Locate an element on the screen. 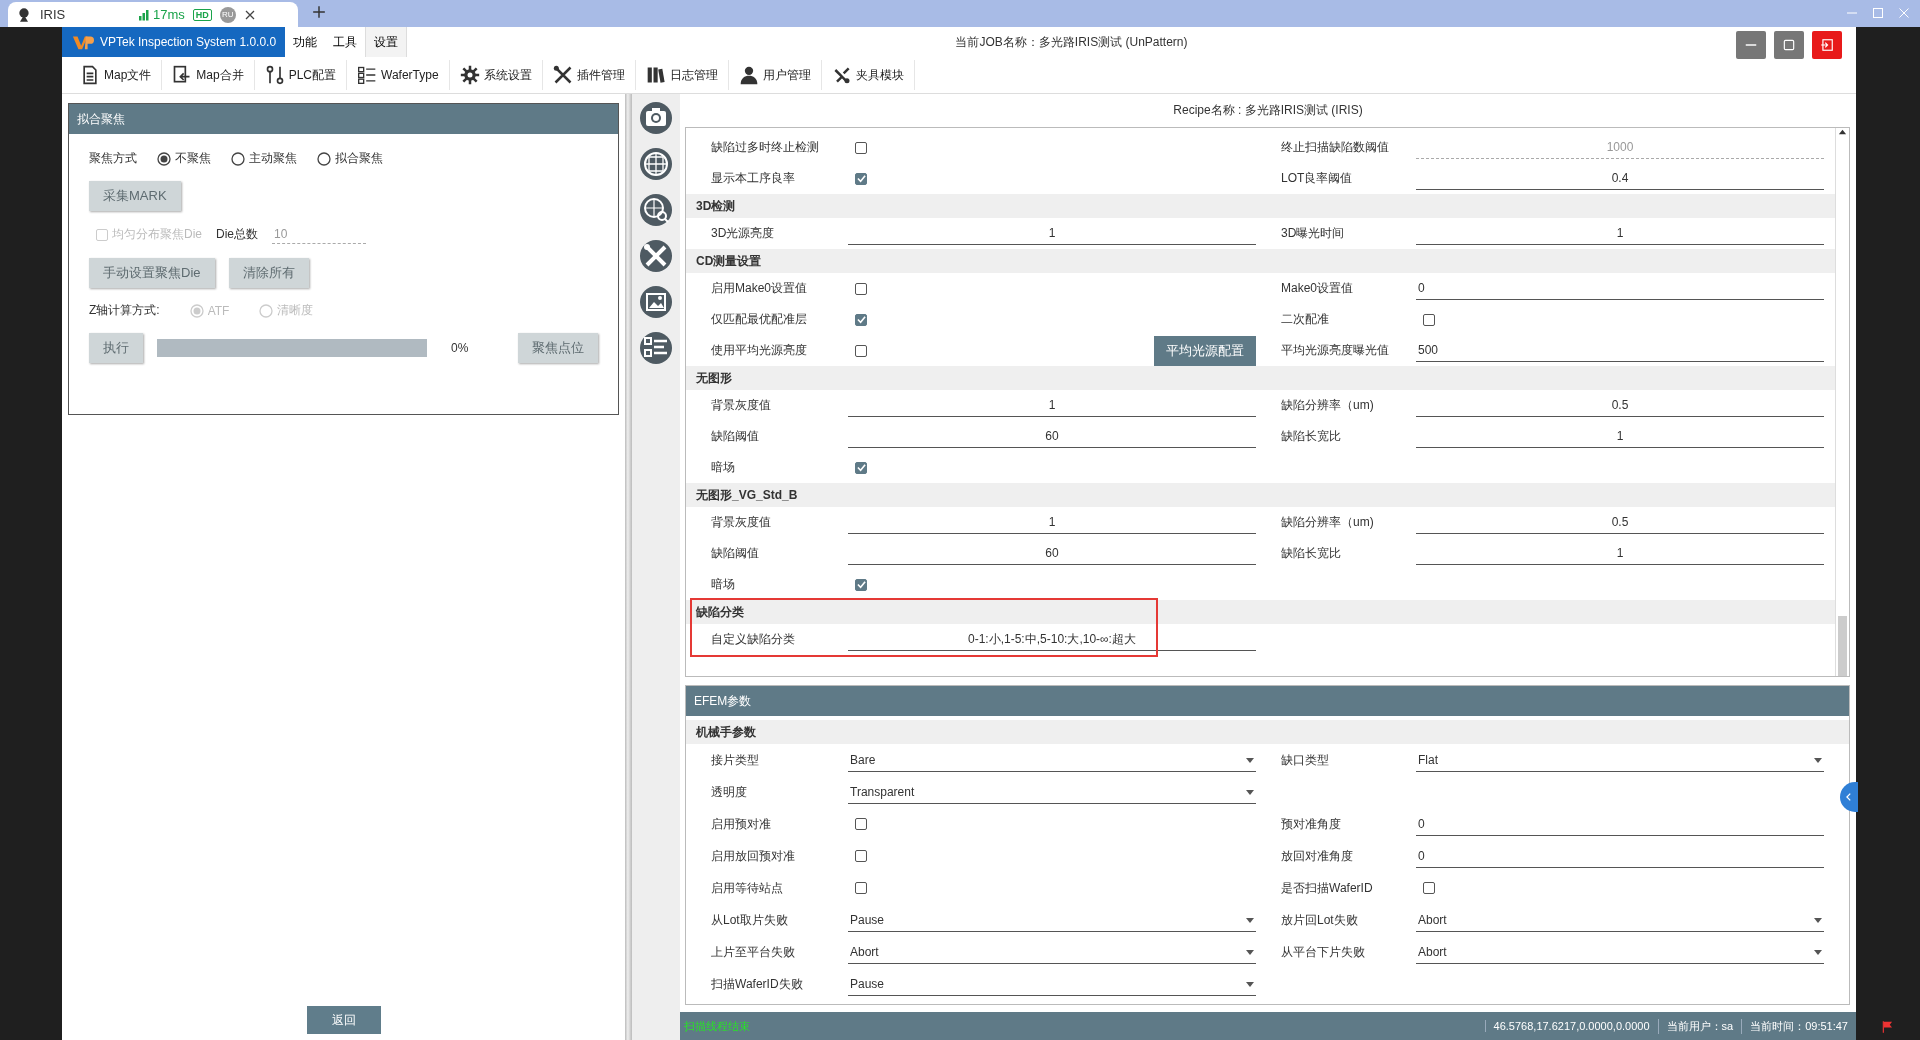 The height and width of the screenshot is (1040, 1920). field-label: Z轴计算方式: is located at coordinates (124, 310).